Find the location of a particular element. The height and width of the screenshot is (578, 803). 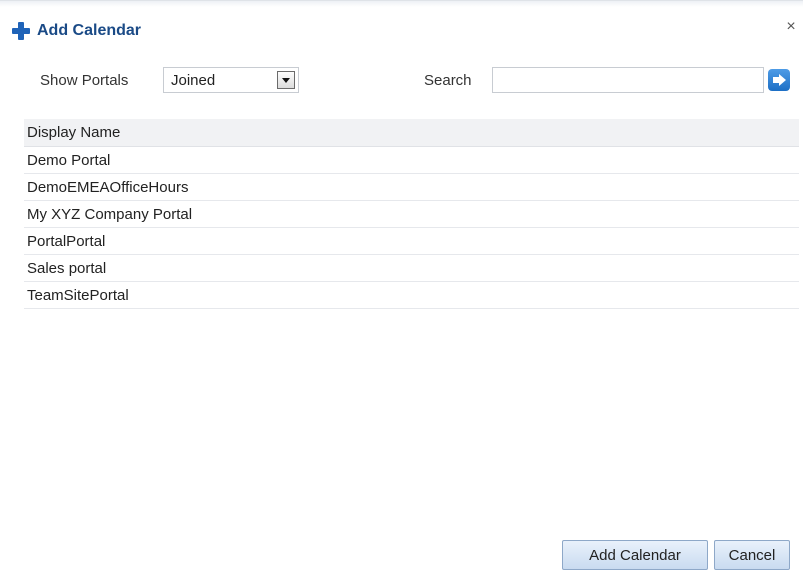

table-row: My XYZ Company Portal is located at coordinates (411, 214).